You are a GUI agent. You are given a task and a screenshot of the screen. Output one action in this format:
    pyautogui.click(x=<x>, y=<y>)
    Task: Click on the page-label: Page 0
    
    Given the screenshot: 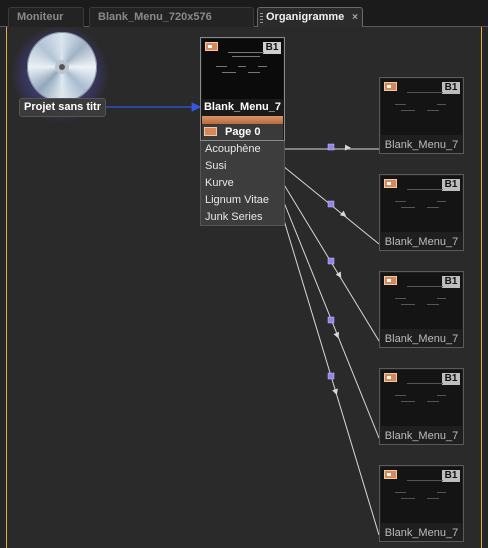 What is the action you would take?
    pyautogui.click(x=243, y=132)
    